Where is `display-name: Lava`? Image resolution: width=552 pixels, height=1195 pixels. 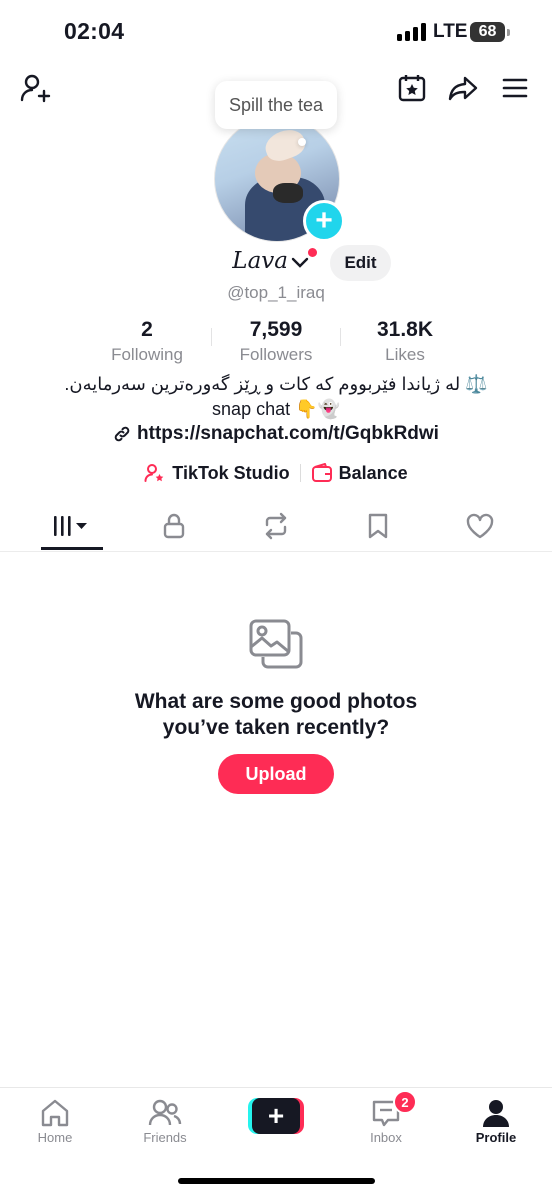
display-name: Lava is located at coordinates (260, 261).